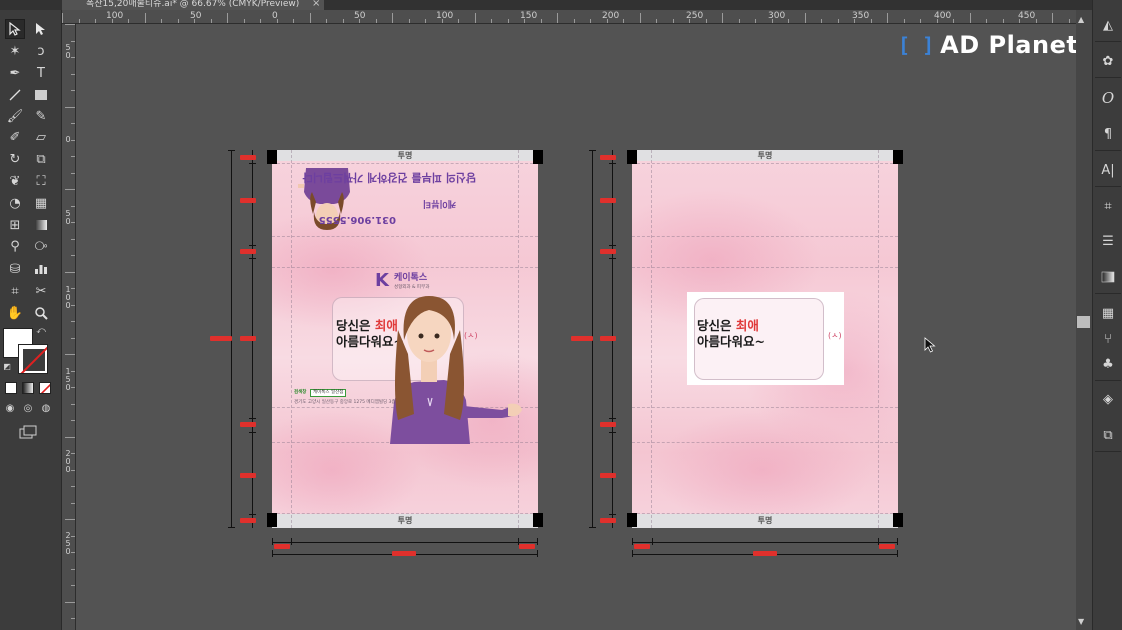 Image resolution: width=1122 pixels, height=630 pixels. Describe the element at coordinates (41, 269) in the screenshot. I see `column-graph-tool-icon` at that location.